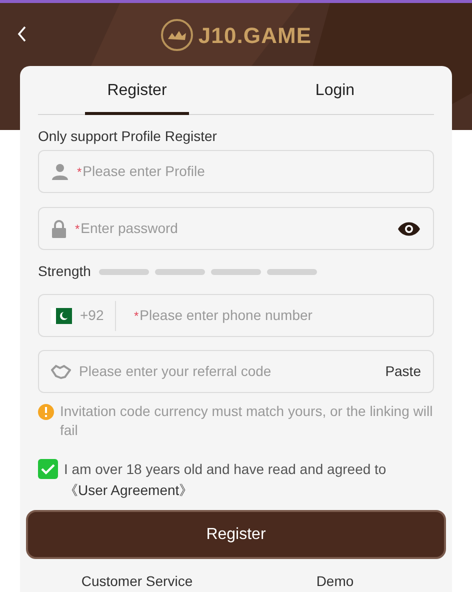  I want to click on warning-icon, so click(46, 412).